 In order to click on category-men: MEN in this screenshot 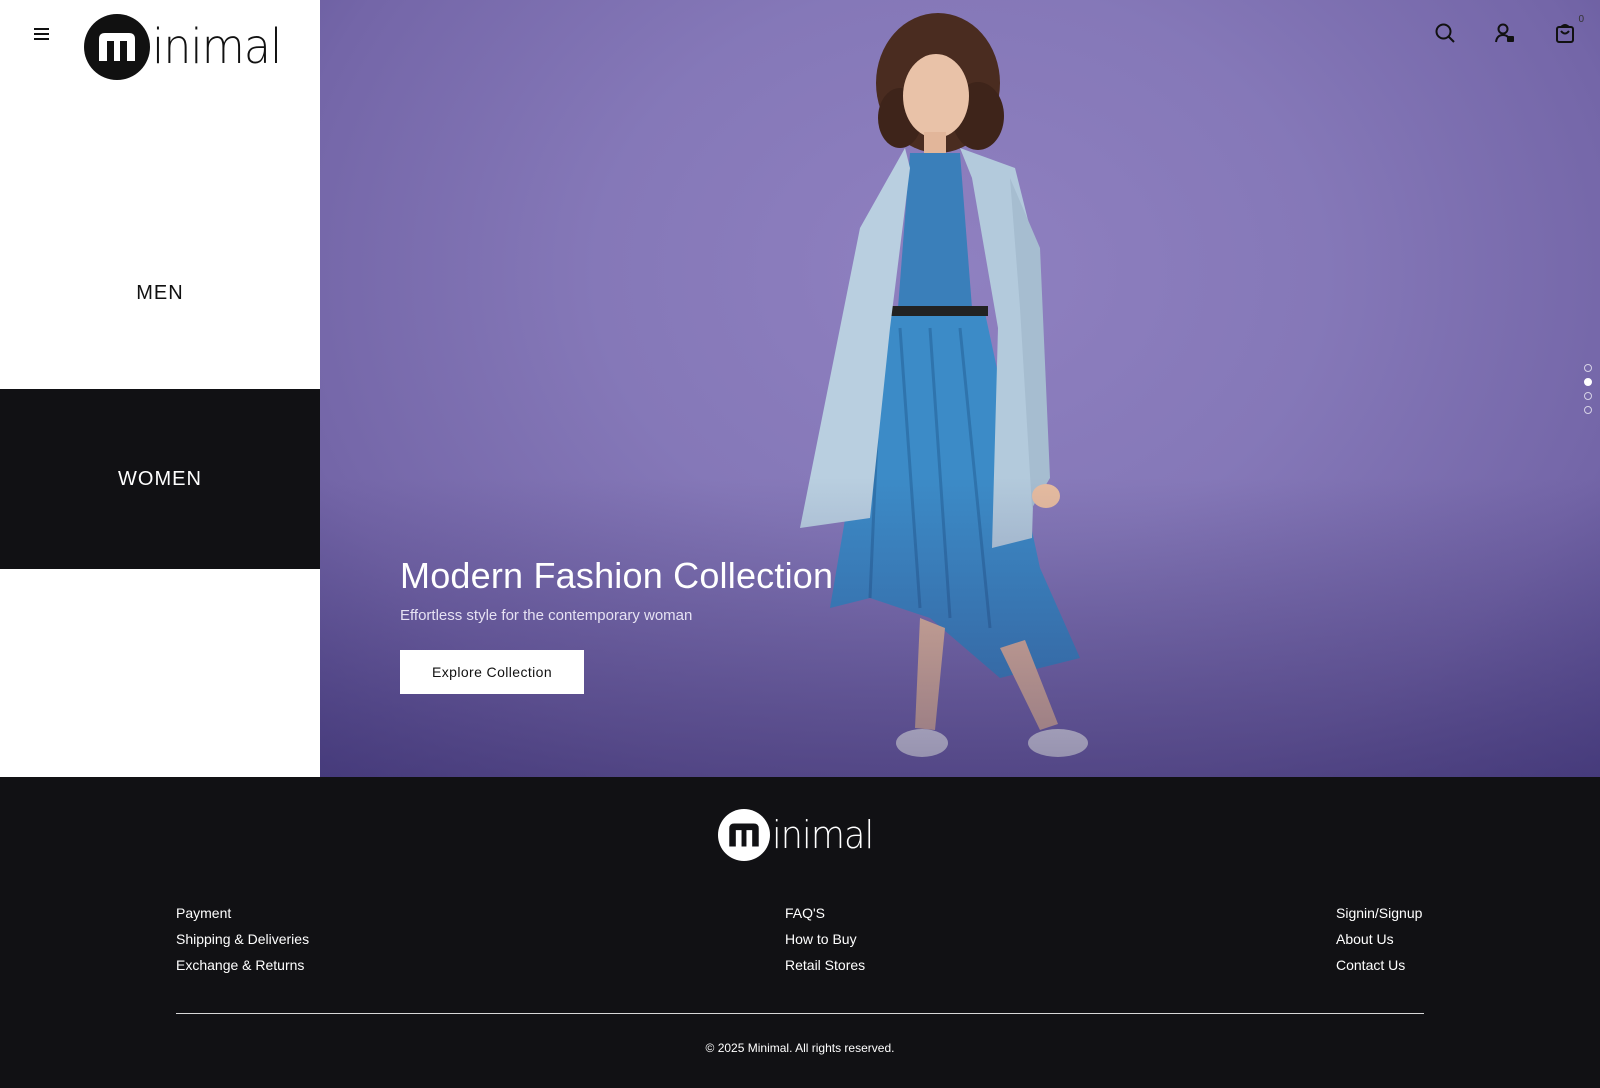, I will do `click(160, 293)`.